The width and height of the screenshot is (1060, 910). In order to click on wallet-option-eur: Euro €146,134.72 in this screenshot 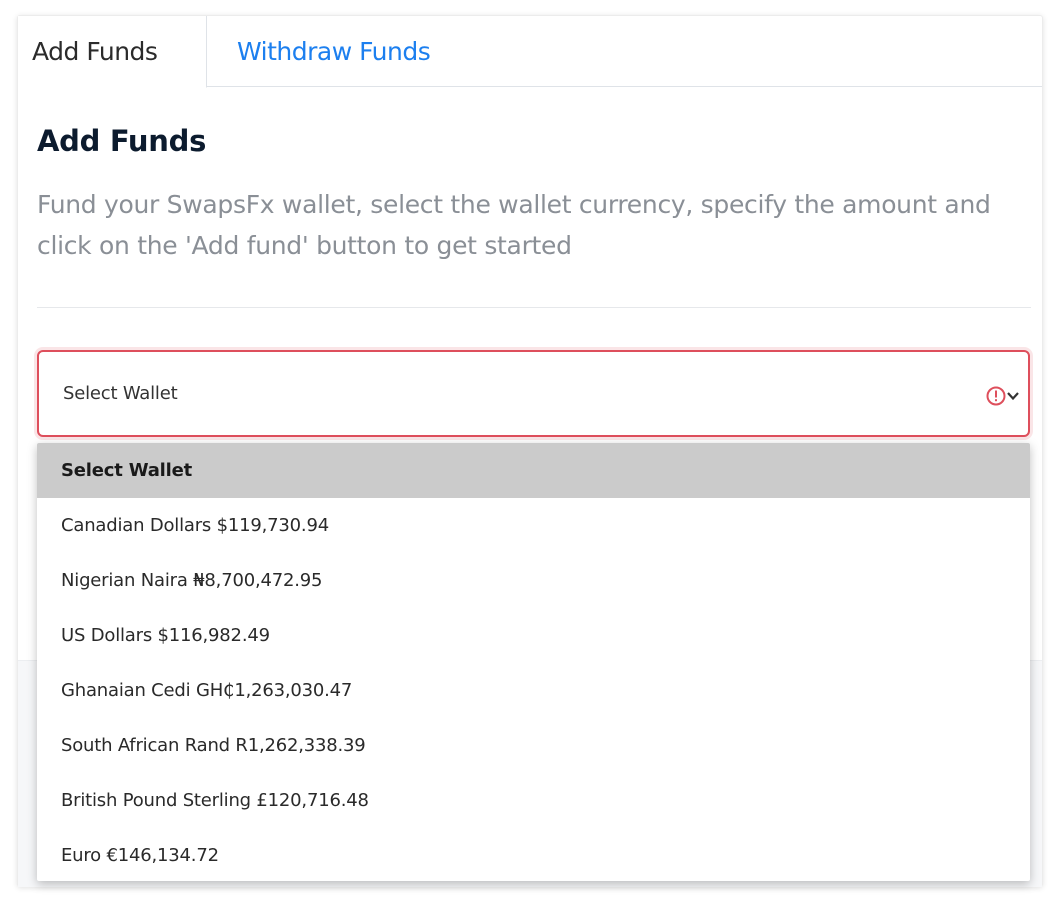, I will do `click(533, 854)`.